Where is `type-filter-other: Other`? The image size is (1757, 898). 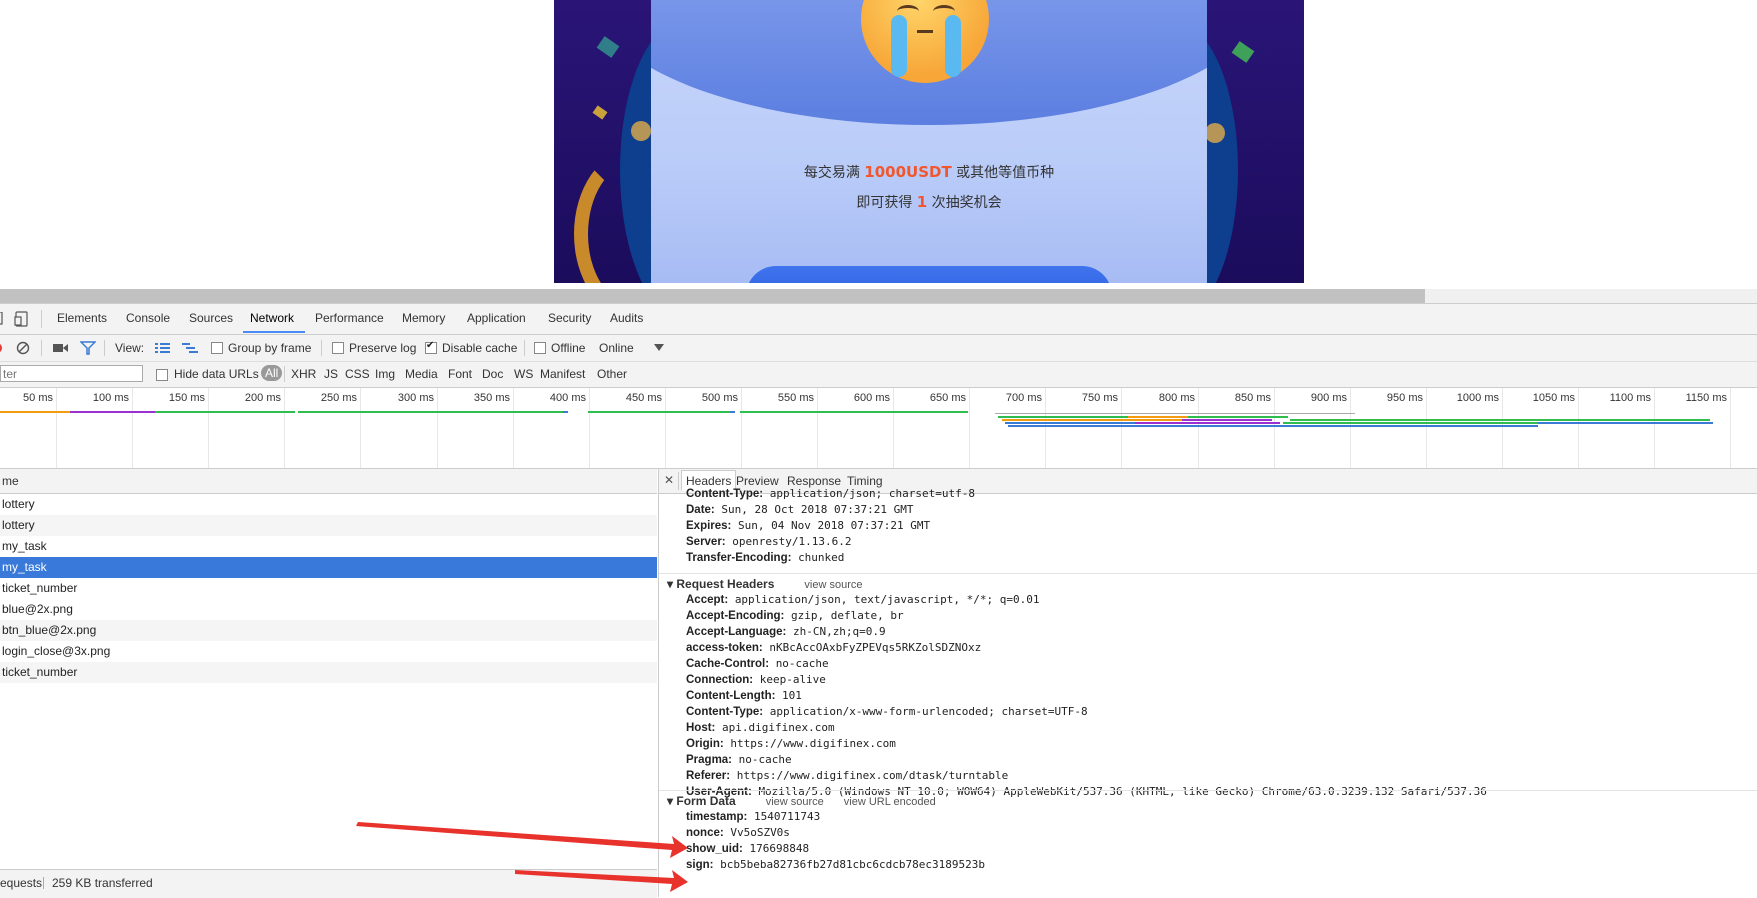
type-filter-other: Other is located at coordinates (612, 374).